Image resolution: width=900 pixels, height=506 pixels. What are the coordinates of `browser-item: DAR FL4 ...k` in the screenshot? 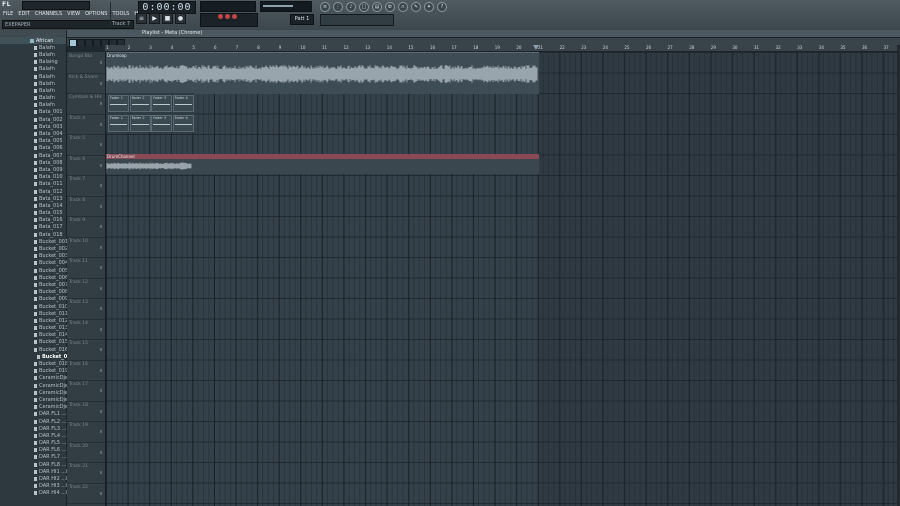 It's located at (34, 435).